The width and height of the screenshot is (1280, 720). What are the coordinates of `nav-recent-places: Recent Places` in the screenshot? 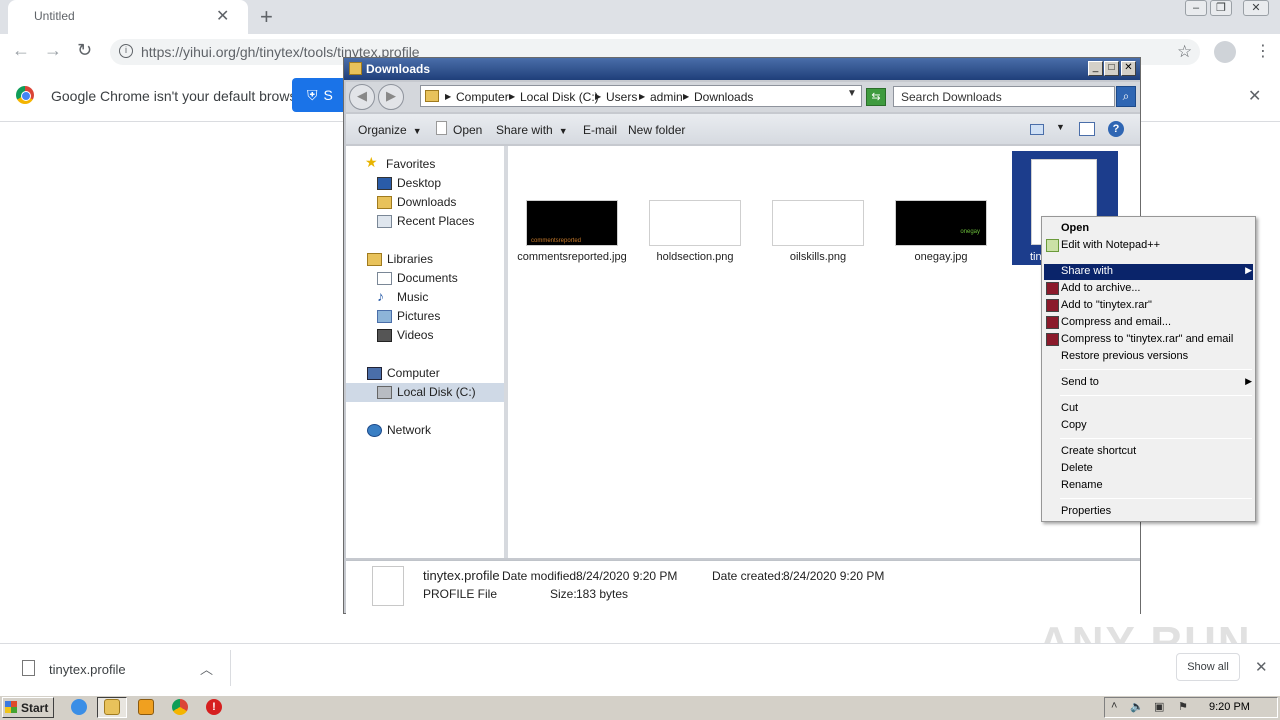 It's located at (425, 221).